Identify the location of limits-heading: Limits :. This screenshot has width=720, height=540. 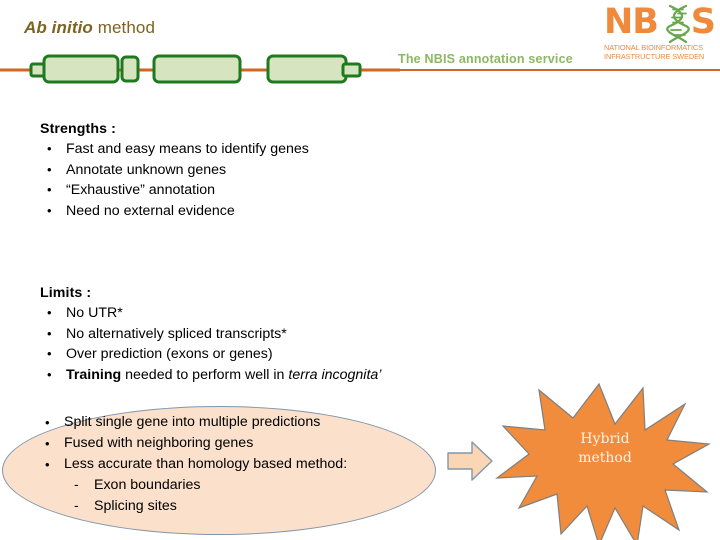
(66, 293).